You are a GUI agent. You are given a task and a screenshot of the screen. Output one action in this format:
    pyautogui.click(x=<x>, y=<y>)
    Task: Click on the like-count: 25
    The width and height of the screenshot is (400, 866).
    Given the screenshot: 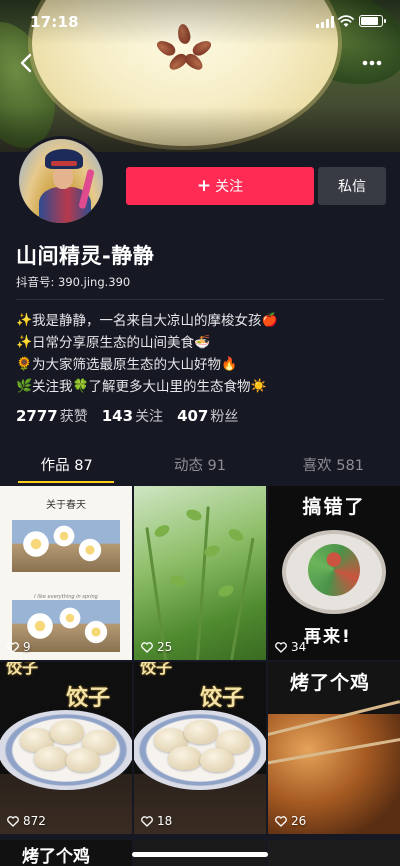 What is the action you would take?
    pyautogui.click(x=156, y=647)
    